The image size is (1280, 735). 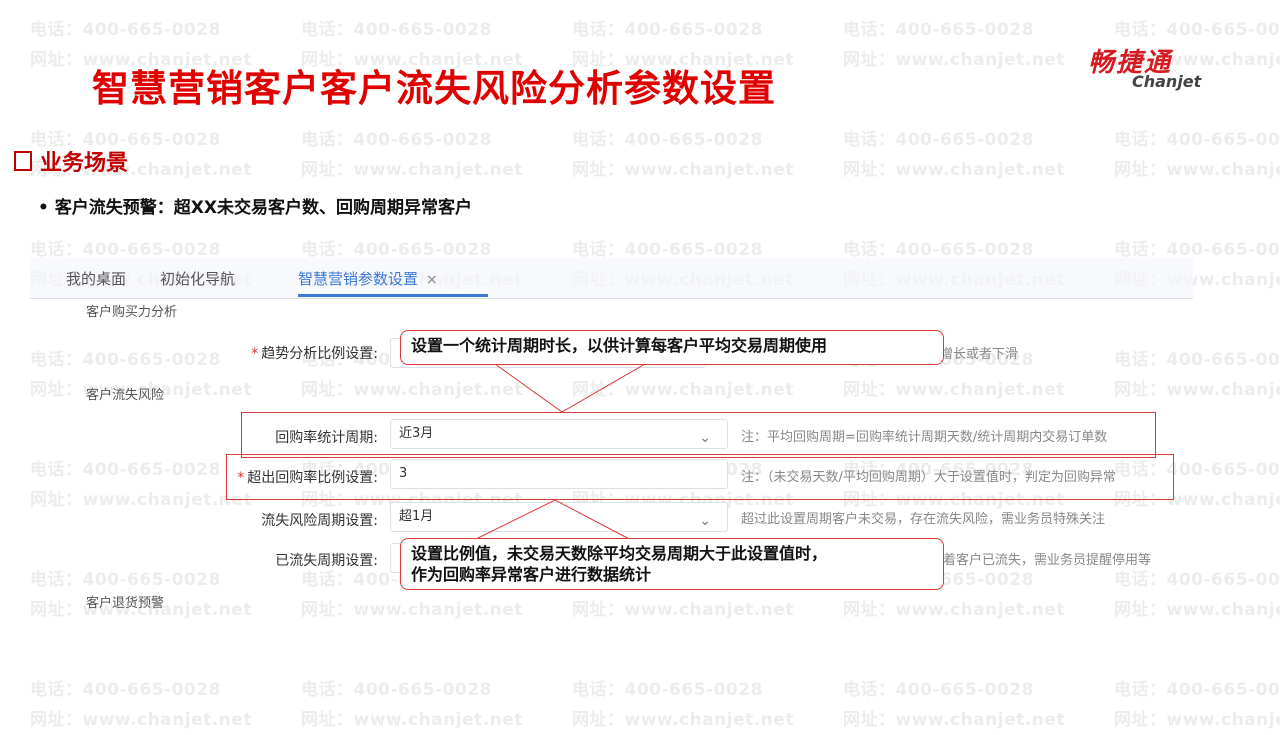 What do you see at coordinates (672, 347) in the screenshot?
I see `callout-top: 设置一个统计周期时长，以供计算每客户平均交易周期使用` at bounding box center [672, 347].